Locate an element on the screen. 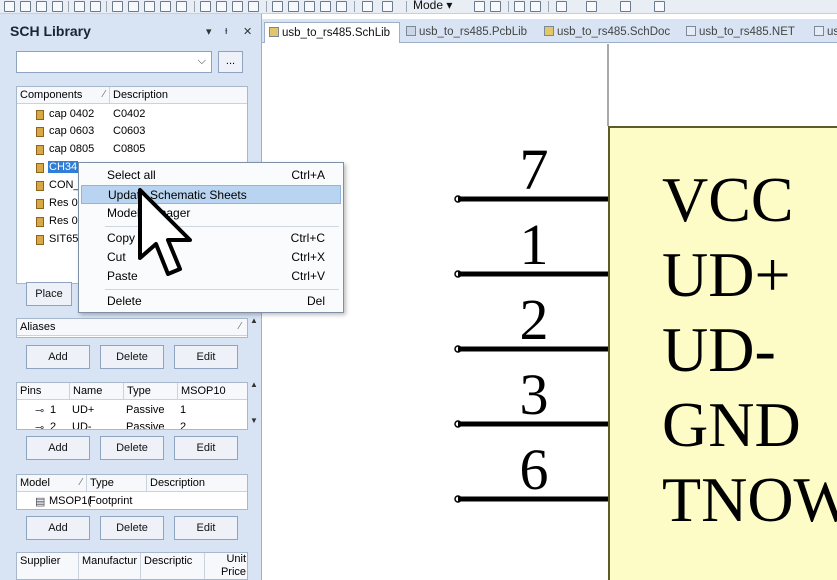  document-icon is located at coordinates (149, 6).